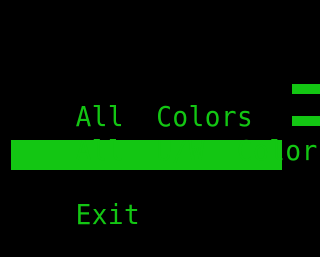 The image size is (324, 261). What do you see at coordinates (306, 121) in the screenshot?
I see `all-uw-colors-swatch` at bounding box center [306, 121].